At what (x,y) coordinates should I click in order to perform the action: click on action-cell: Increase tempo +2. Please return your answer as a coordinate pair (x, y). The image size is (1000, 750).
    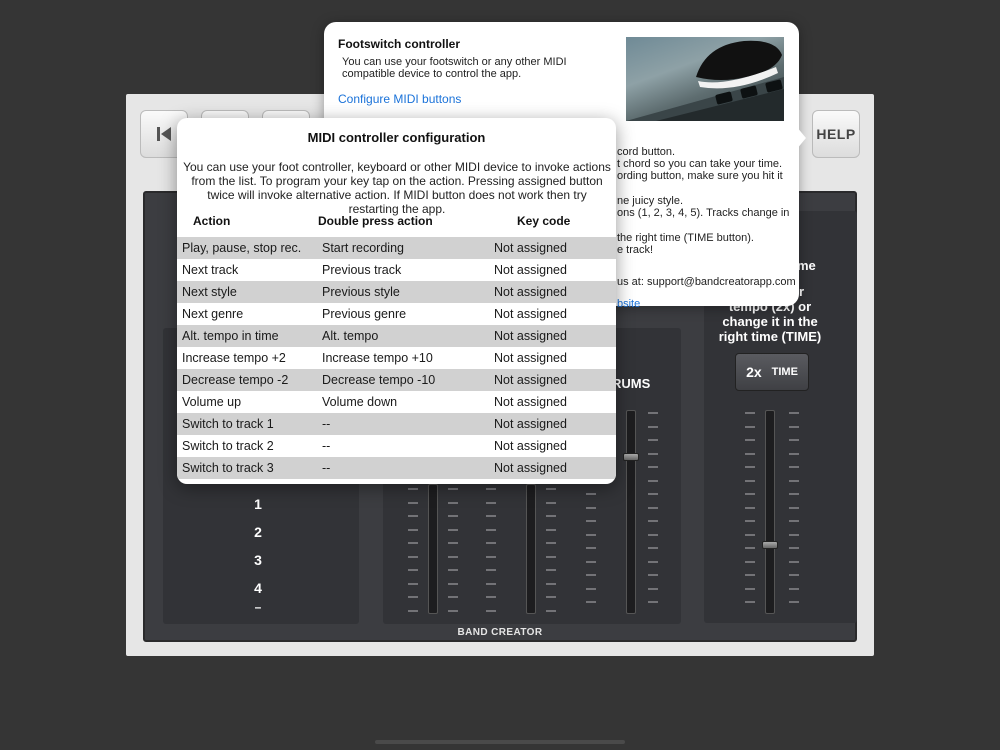
    Looking at the image, I should click on (234, 358).